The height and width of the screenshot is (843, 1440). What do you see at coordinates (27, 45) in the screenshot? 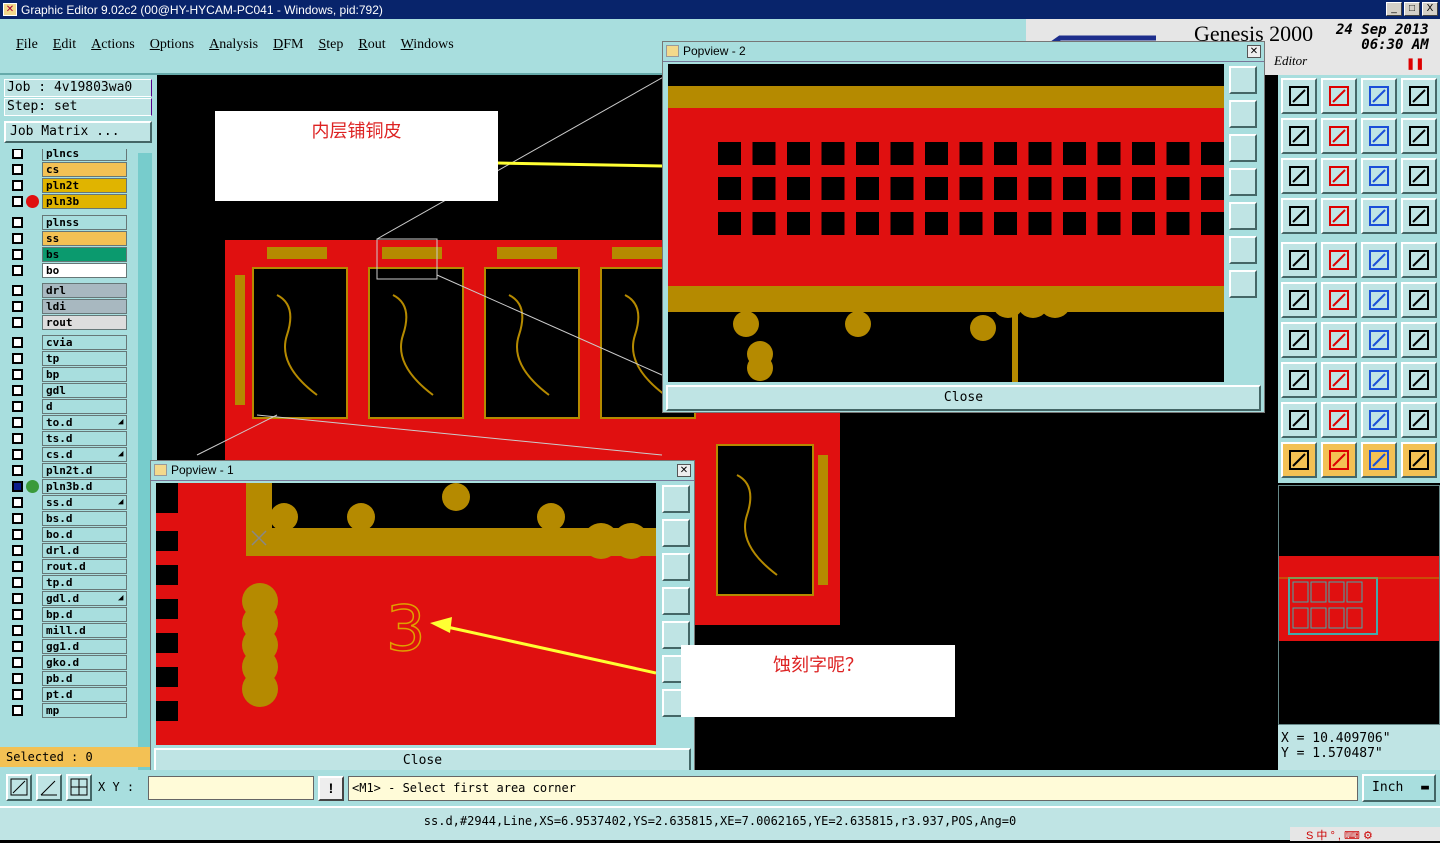
I see `menu-file: File` at bounding box center [27, 45].